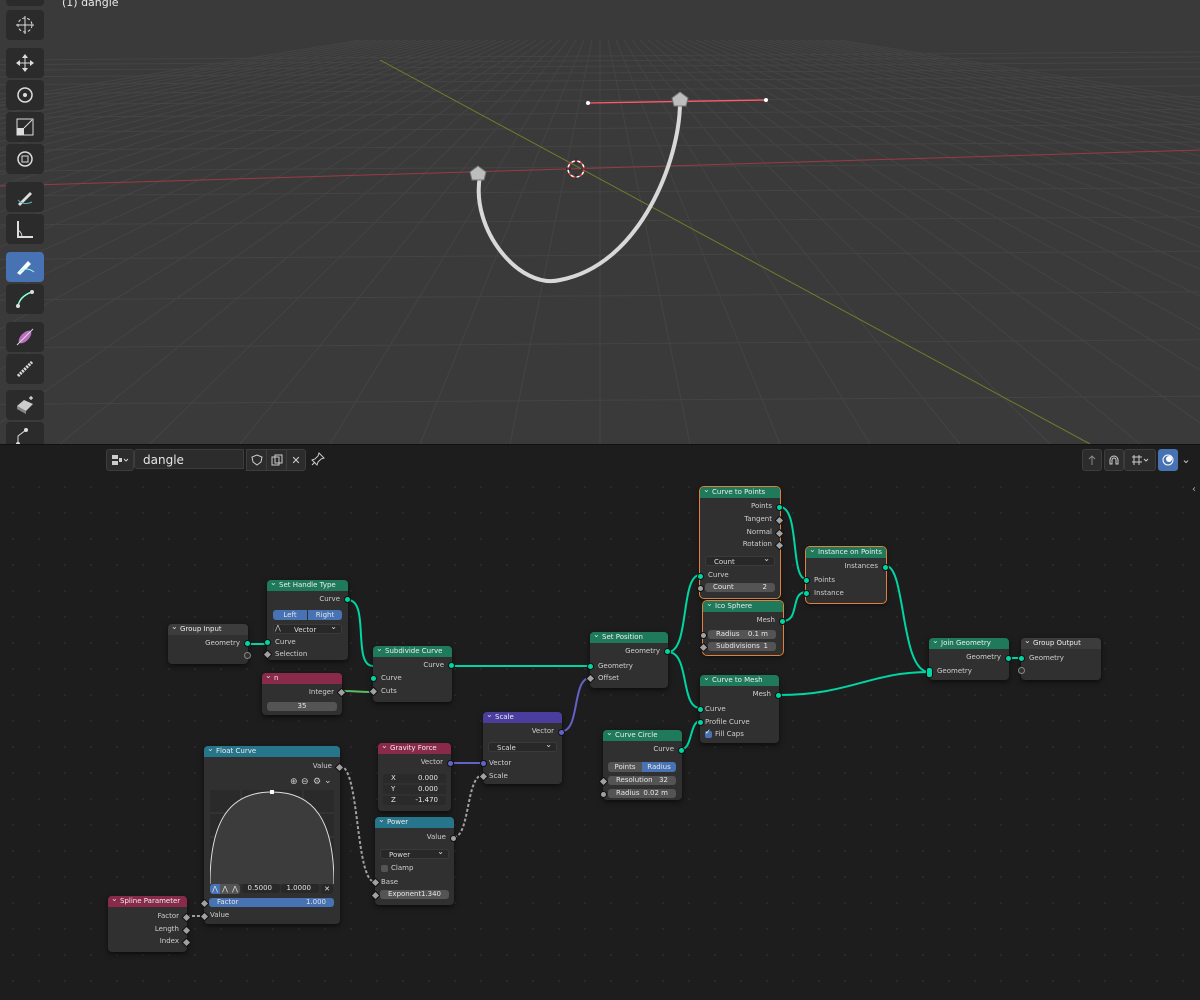  Describe the element at coordinates (375, 895) in the screenshot. I see `exponent-input-socket` at that location.